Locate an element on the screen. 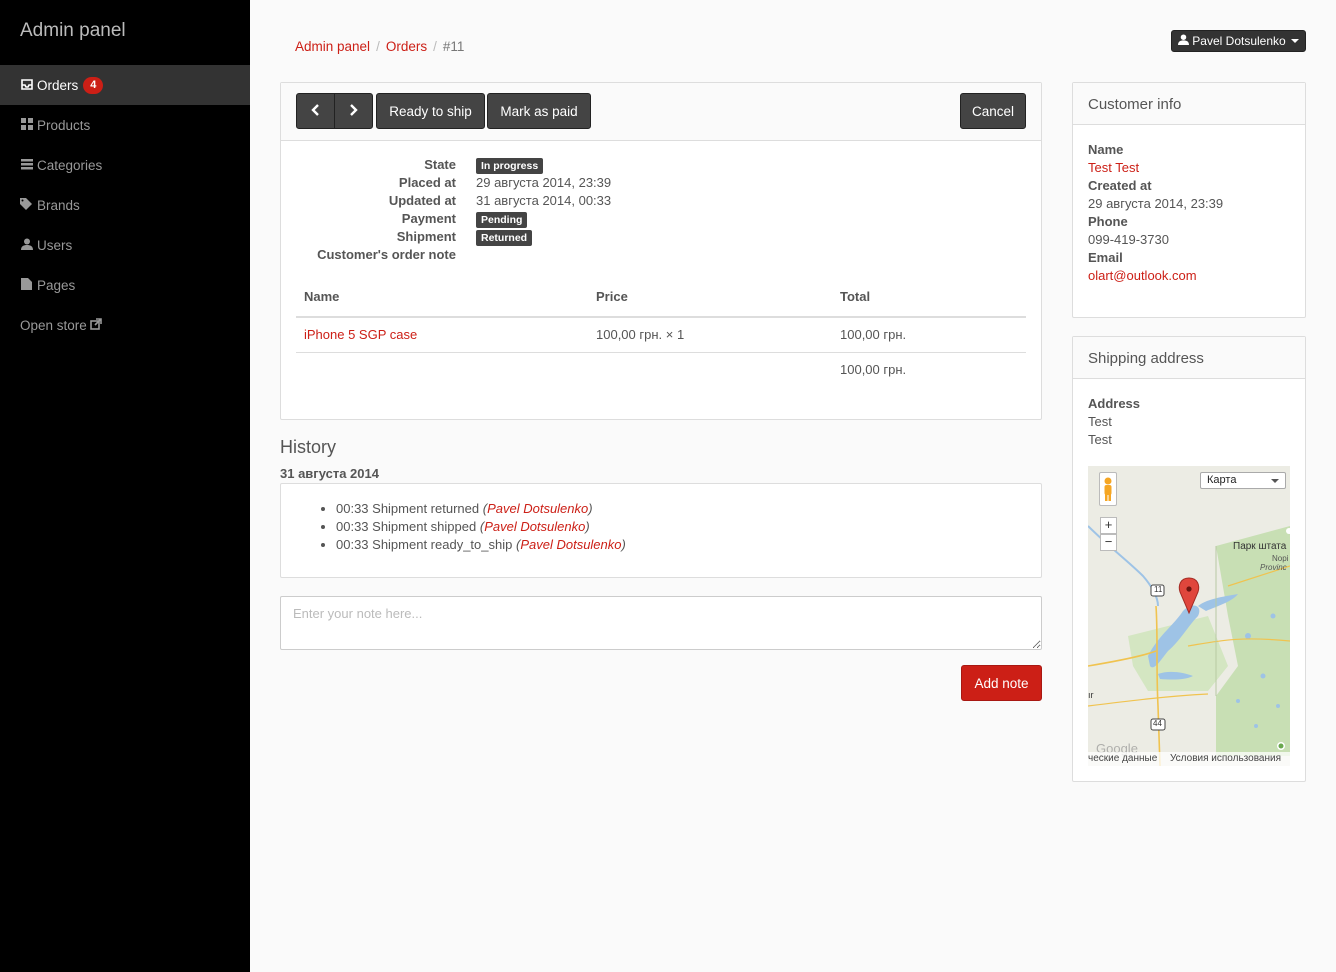  item-price: 100,00 грн. × 1 is located at coordinates (710, 335).